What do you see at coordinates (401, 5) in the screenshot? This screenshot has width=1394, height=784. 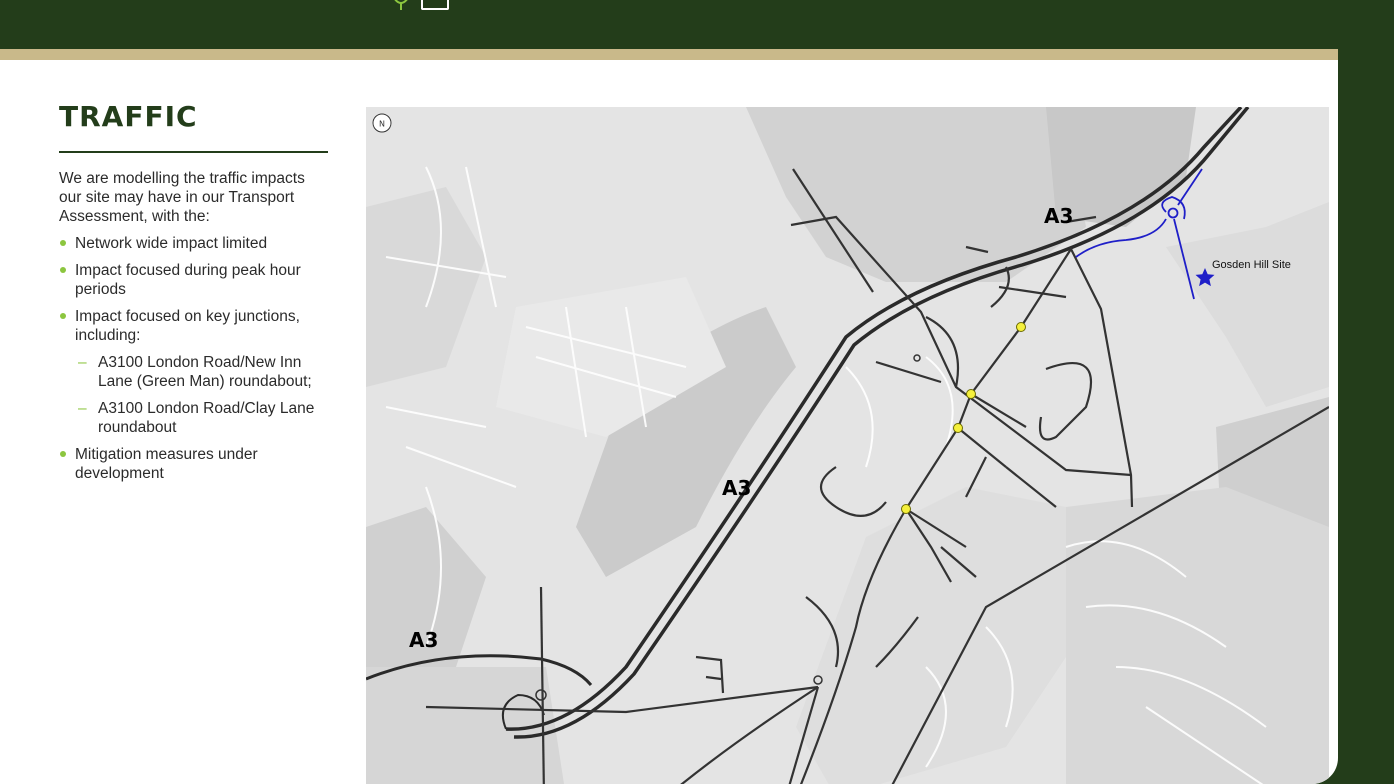 I see `leaf-icon` at bounding box center [401, 5].